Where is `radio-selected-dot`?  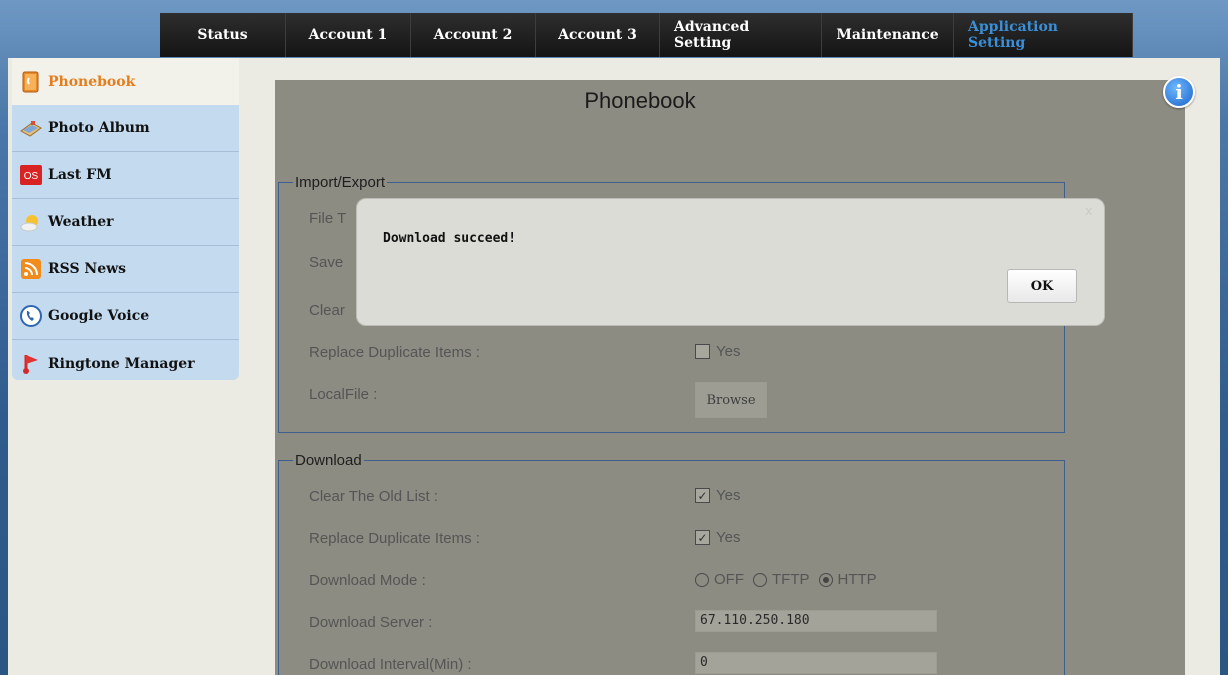
radio-selected-dot is located at coordinates (825, 579).